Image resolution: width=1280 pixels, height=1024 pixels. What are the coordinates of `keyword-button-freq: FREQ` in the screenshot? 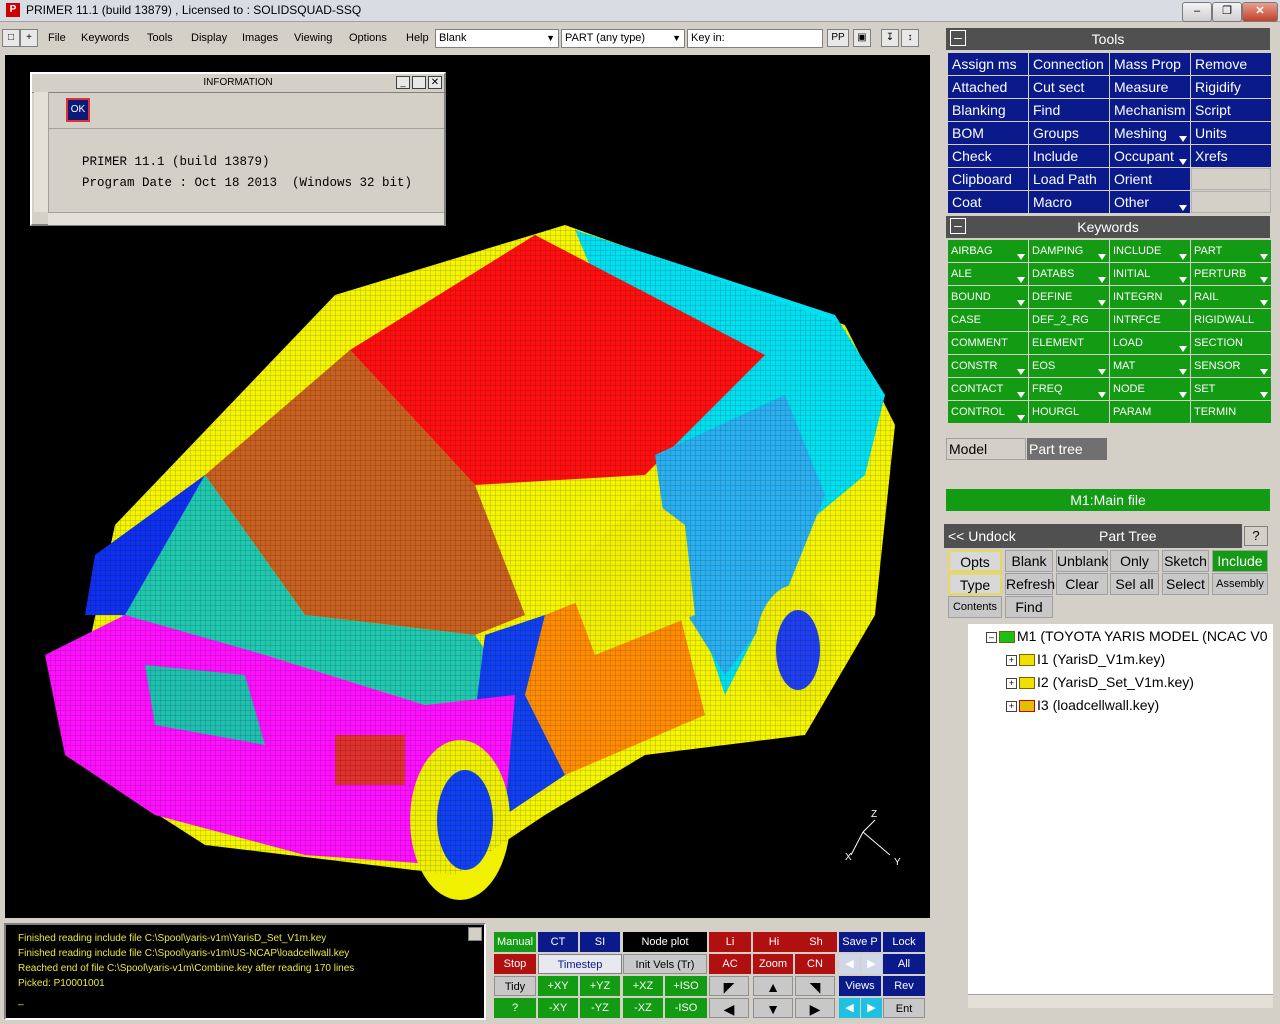 It's located at (1069, 389).